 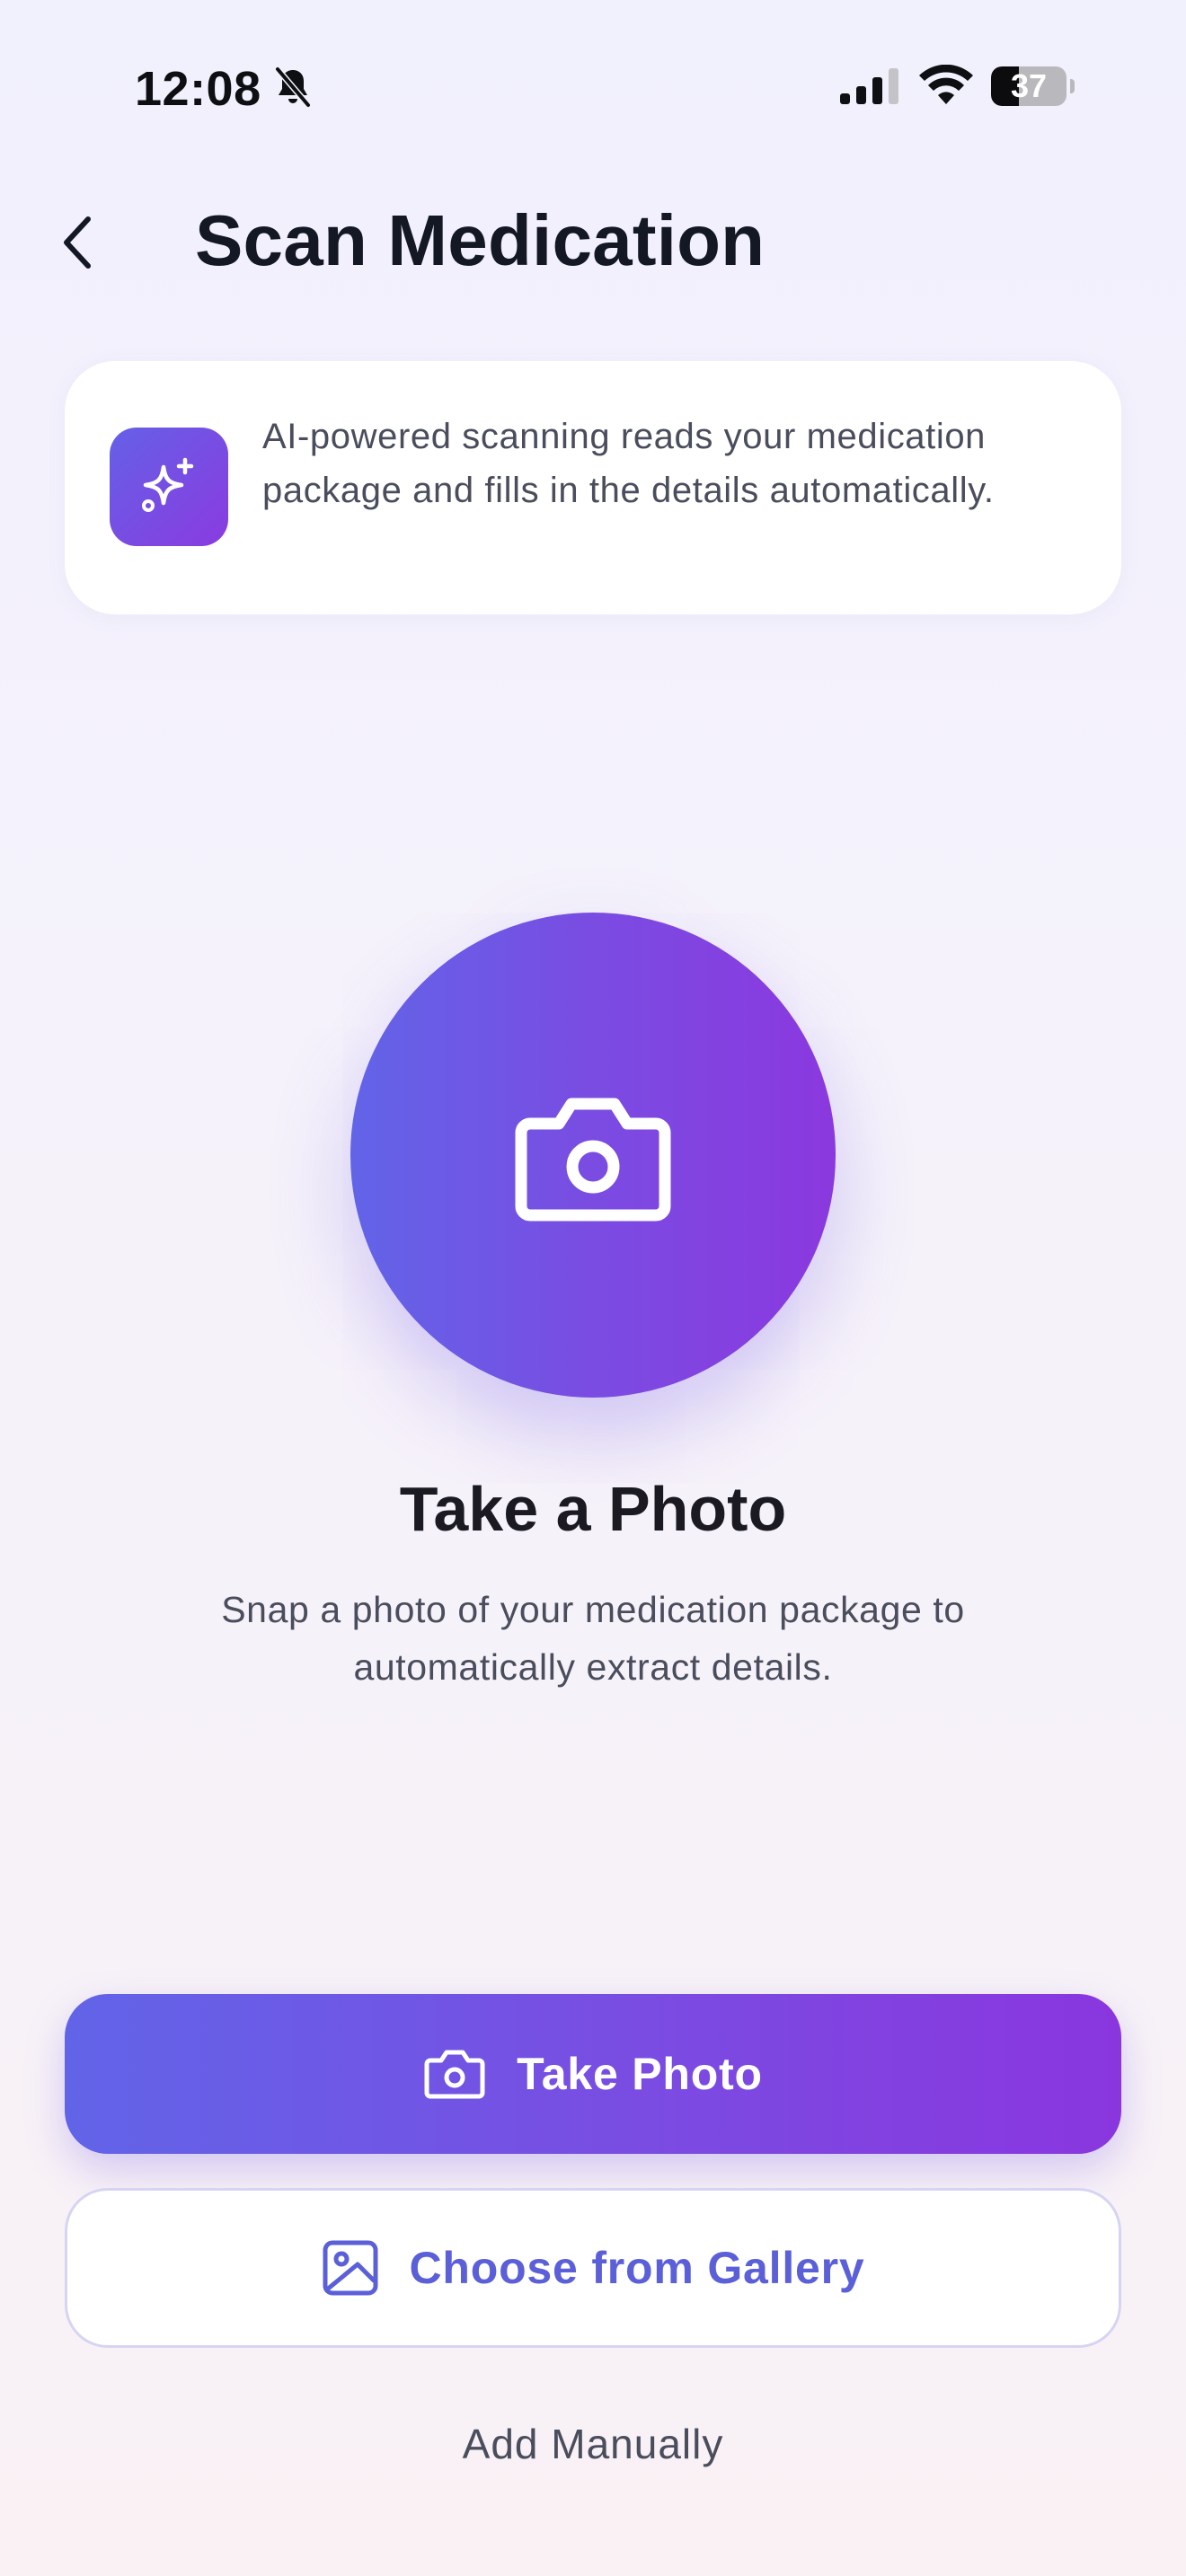 I want to click on status-time: 12:08, so click(x=198, y=89).